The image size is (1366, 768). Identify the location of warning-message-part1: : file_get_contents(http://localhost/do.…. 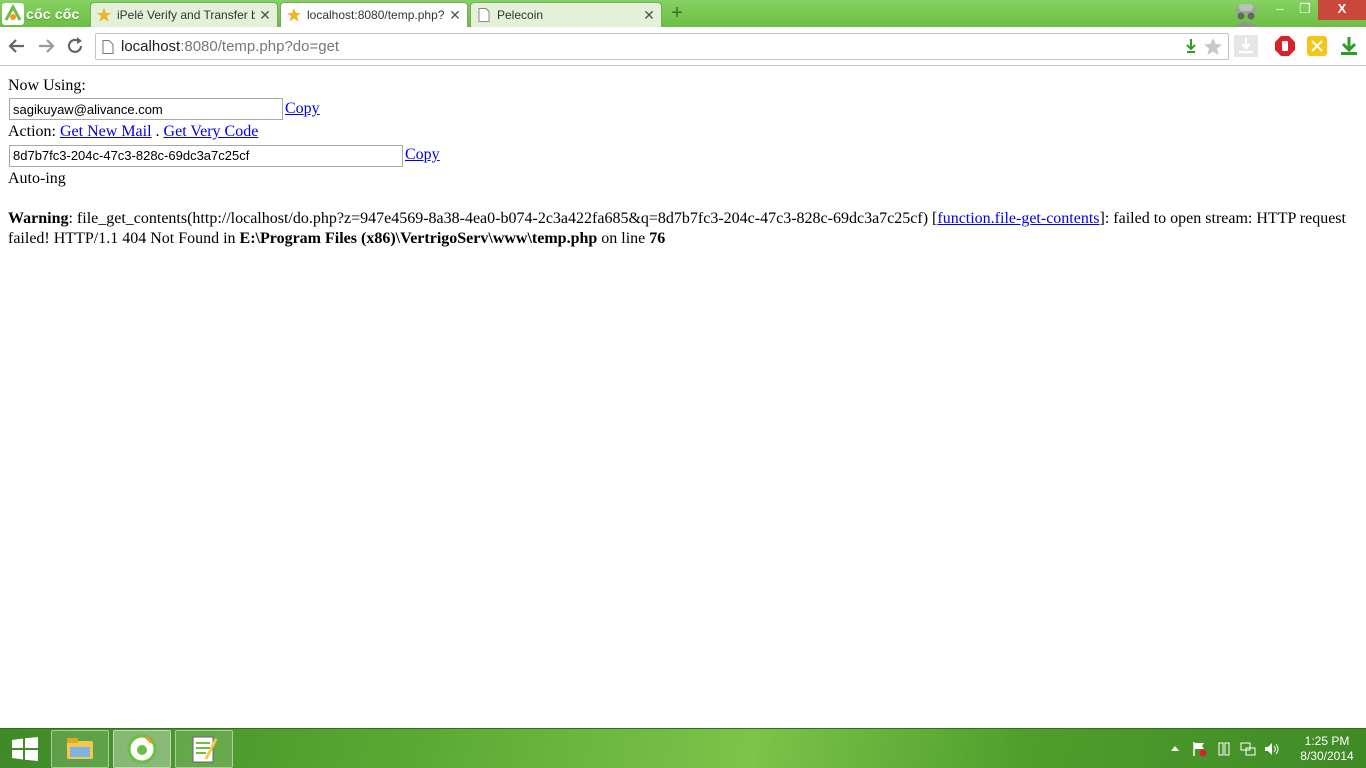
(503, 218).